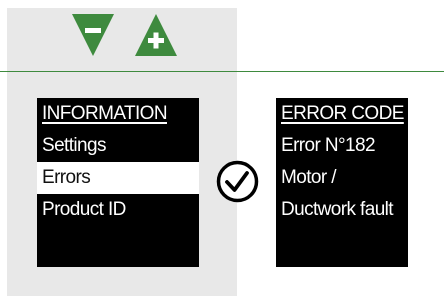 This screenshot has height=296, width=444. I want to click on minus-icon, so click(93, 35).